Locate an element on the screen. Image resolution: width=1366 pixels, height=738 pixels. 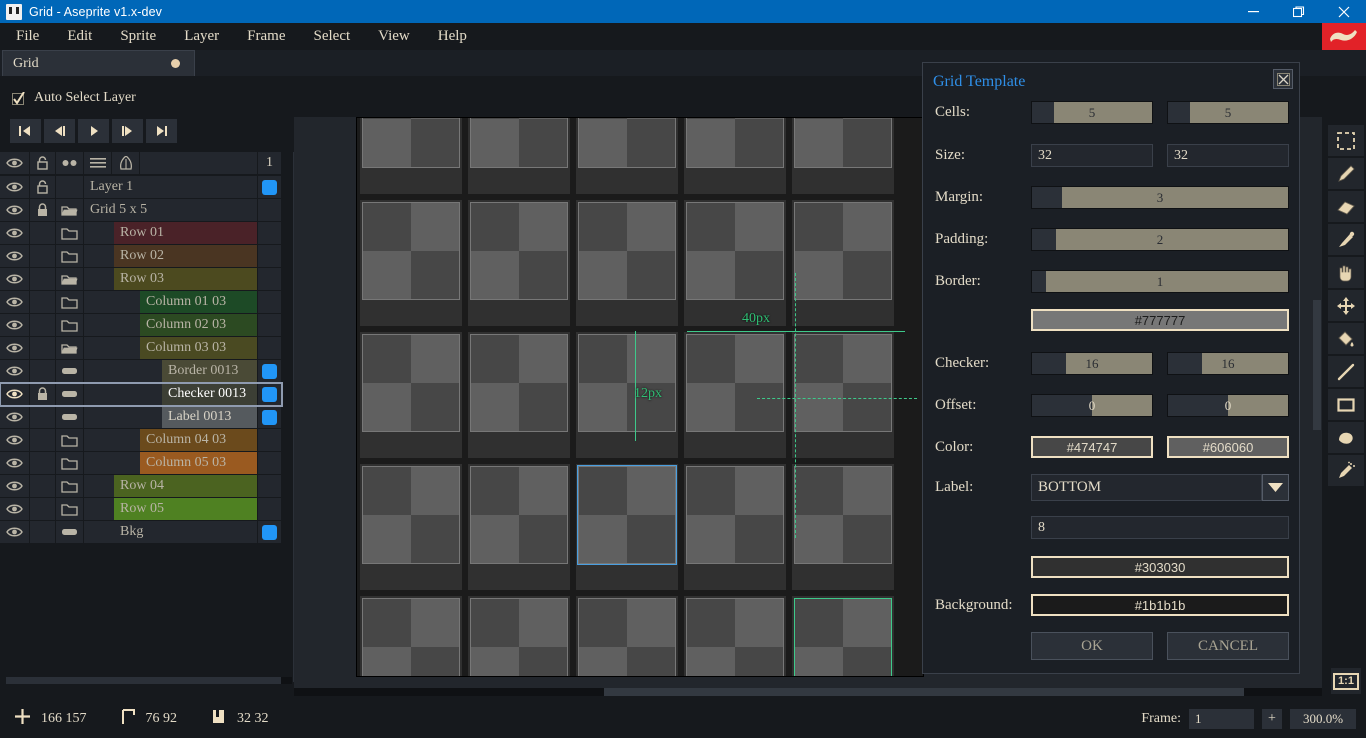
layer-row: Row 05 is located at coordinates (141, 509).